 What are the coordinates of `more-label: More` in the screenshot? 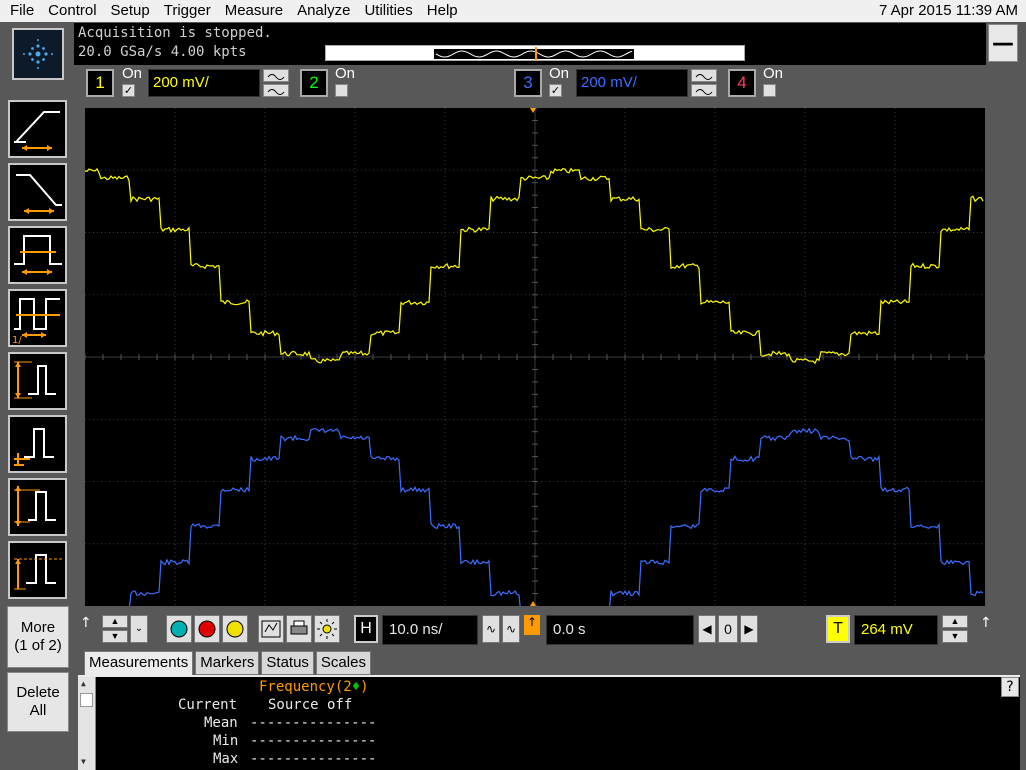 It's located at (38, 627).